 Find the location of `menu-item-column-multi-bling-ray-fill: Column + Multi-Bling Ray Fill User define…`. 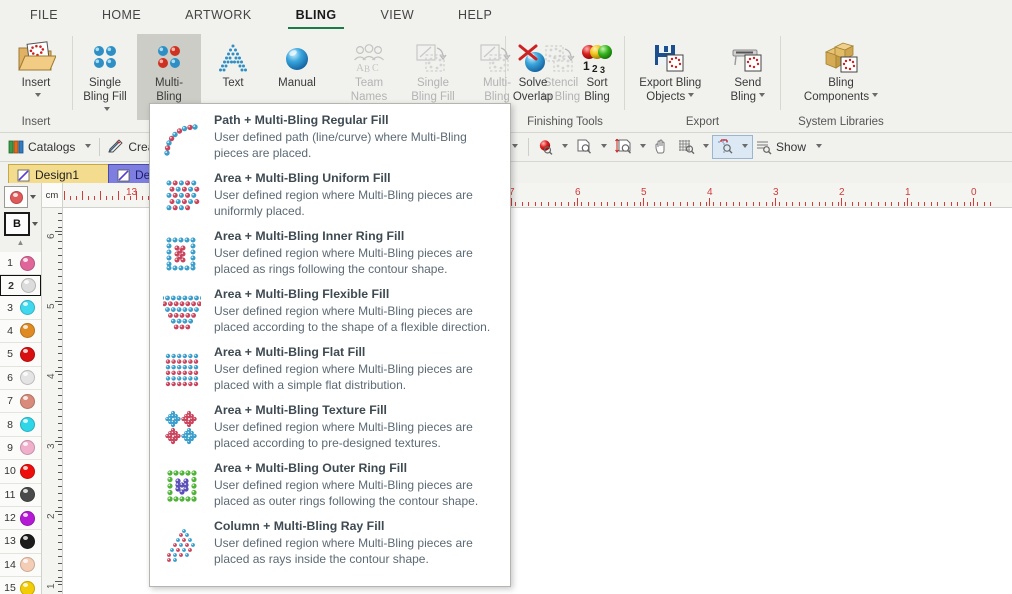

menu-item-column-multi-bling-ray-fill: Column + Multi-Bling Ray Fill User define… is located at coordinates (330, 544).